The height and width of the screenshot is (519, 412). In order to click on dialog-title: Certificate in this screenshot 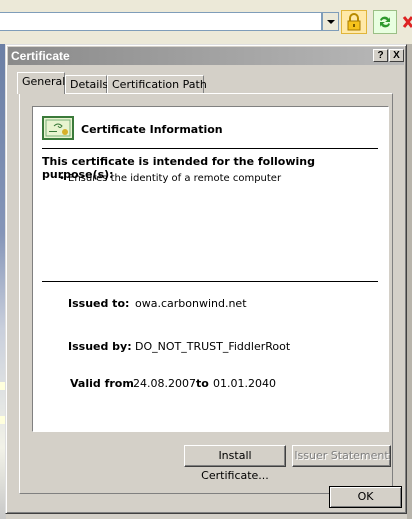, I will do `click(40, 56)`.